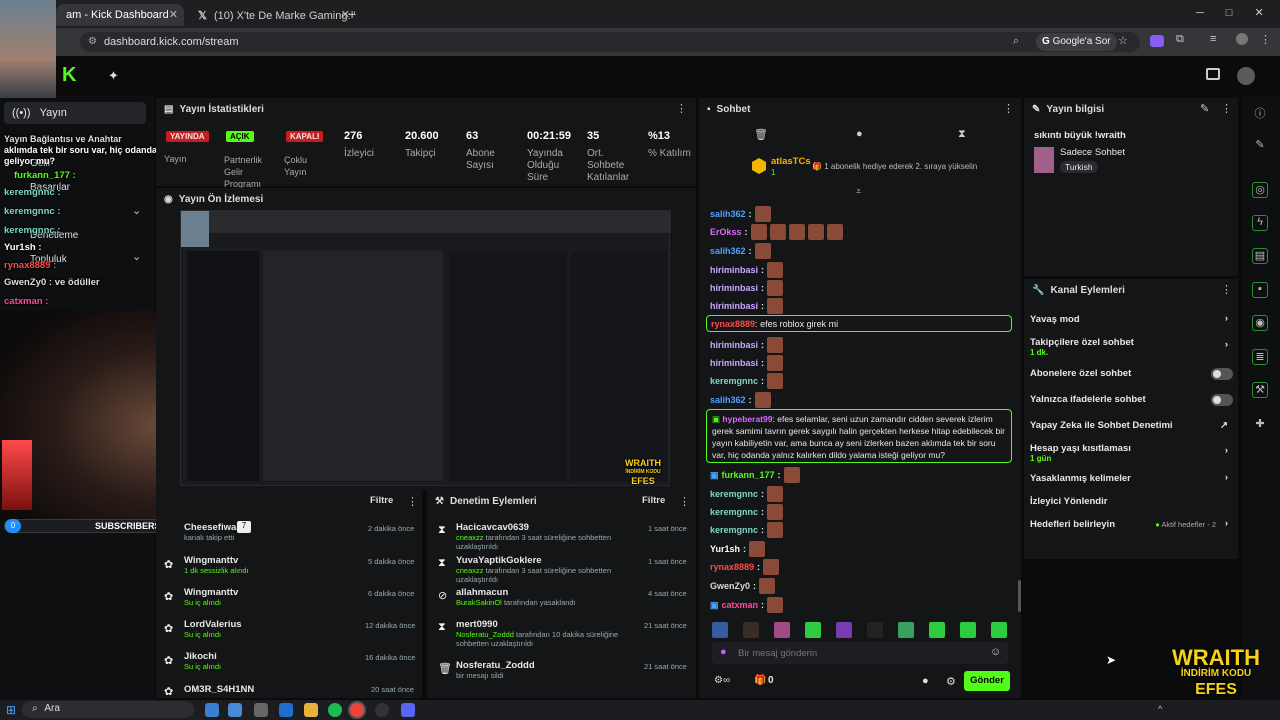 Image resolution: width=1280 pixels, height=720 pixels. Describe the element at coordinates (962, 134) in the screenshot. I see `hourglass-icon: ⧗` at that location.